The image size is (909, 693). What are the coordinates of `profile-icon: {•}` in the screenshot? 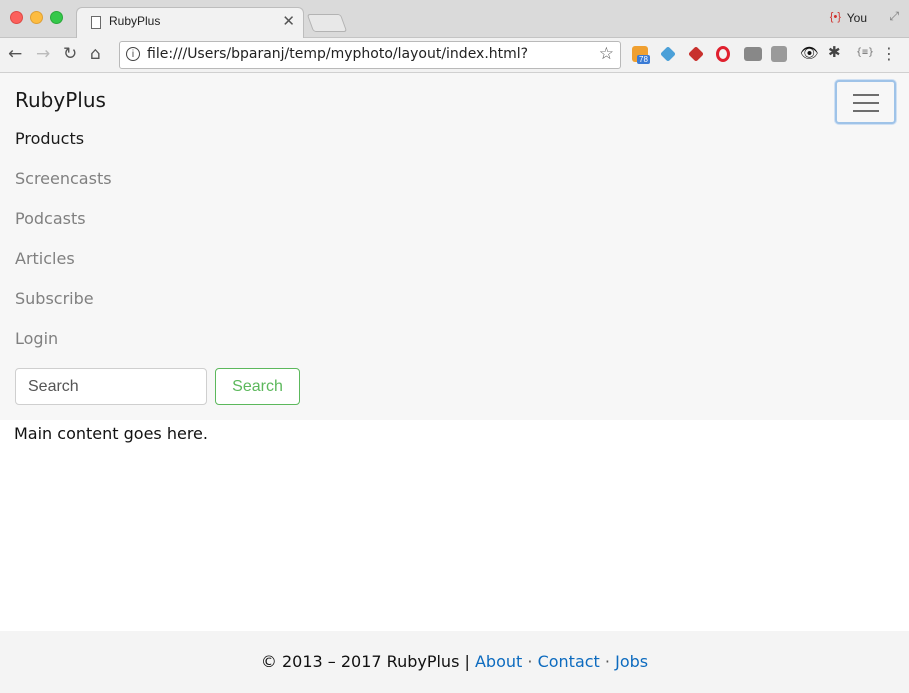 It's located at (835, 17).